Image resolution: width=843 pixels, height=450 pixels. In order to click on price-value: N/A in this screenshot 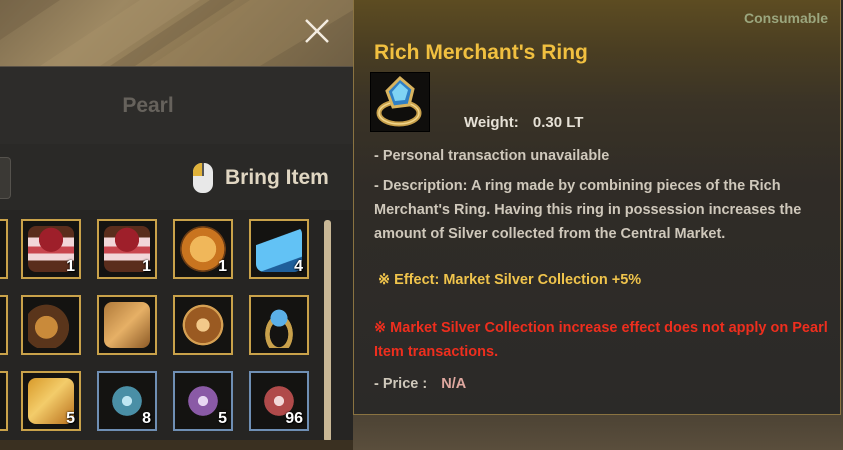, I will do `click(454, 384)`.